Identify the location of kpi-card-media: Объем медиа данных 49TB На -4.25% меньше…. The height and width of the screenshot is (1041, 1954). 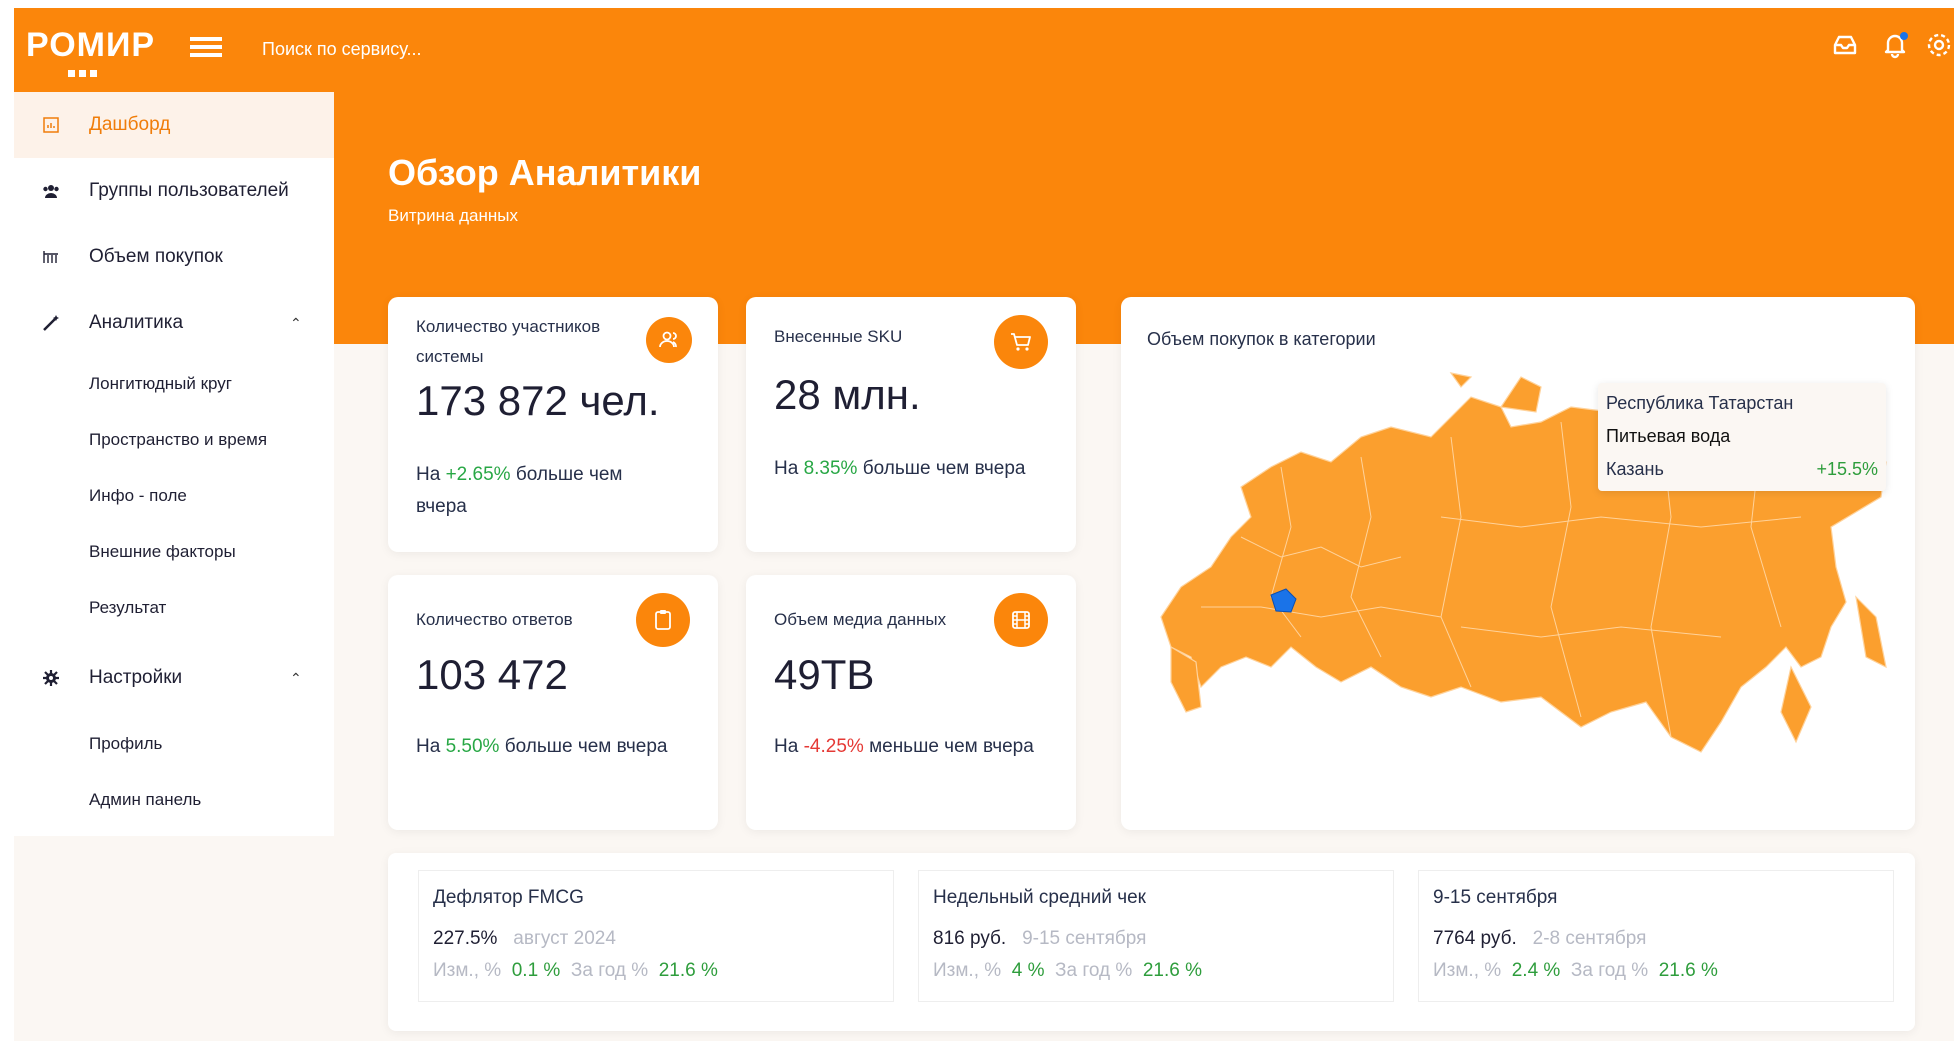
(911, 702).